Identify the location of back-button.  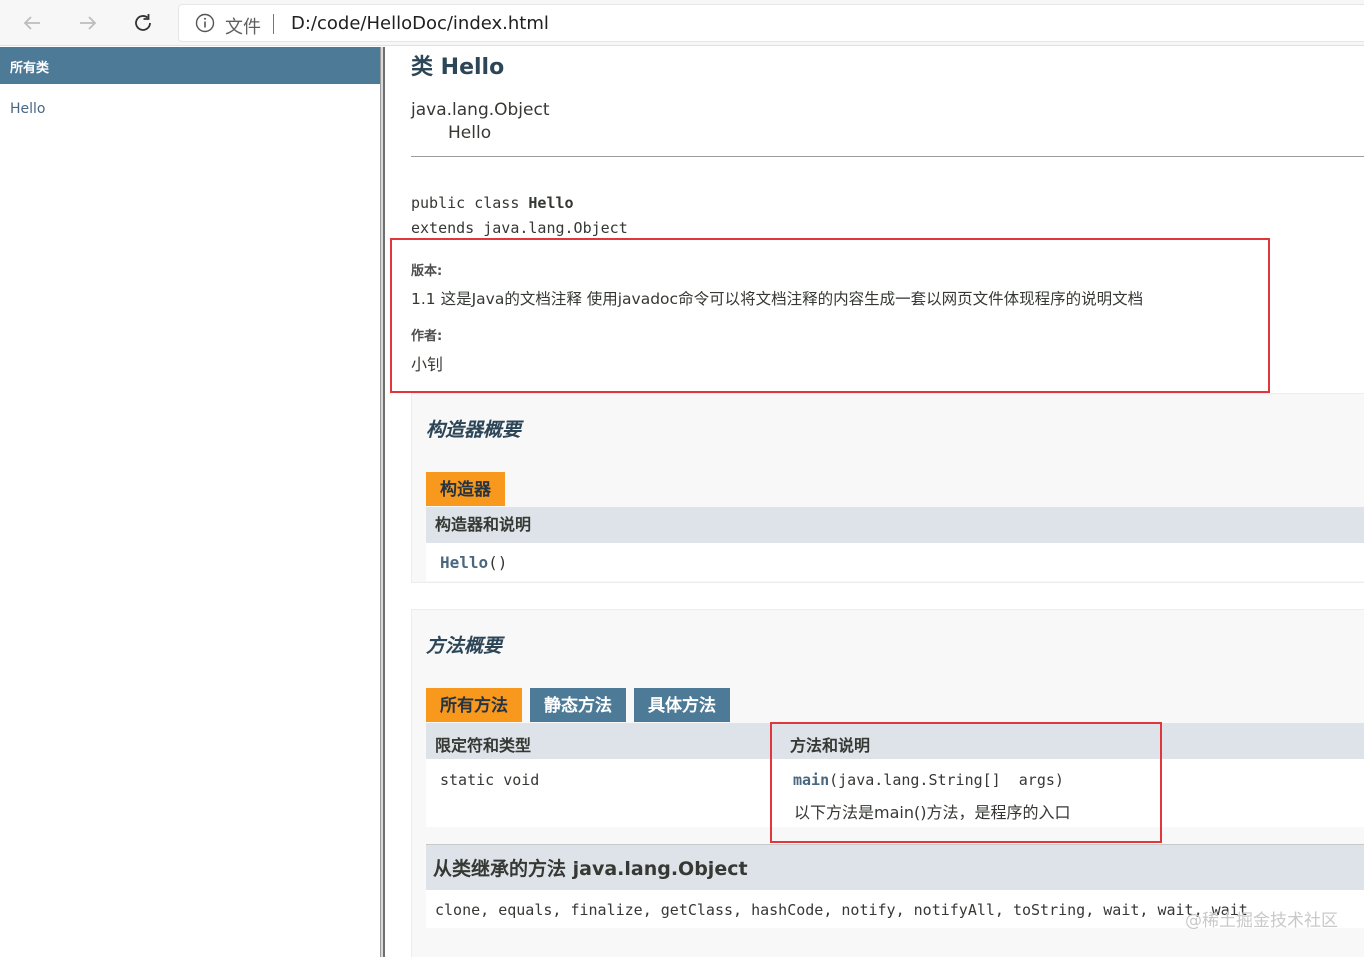
(32, 23).